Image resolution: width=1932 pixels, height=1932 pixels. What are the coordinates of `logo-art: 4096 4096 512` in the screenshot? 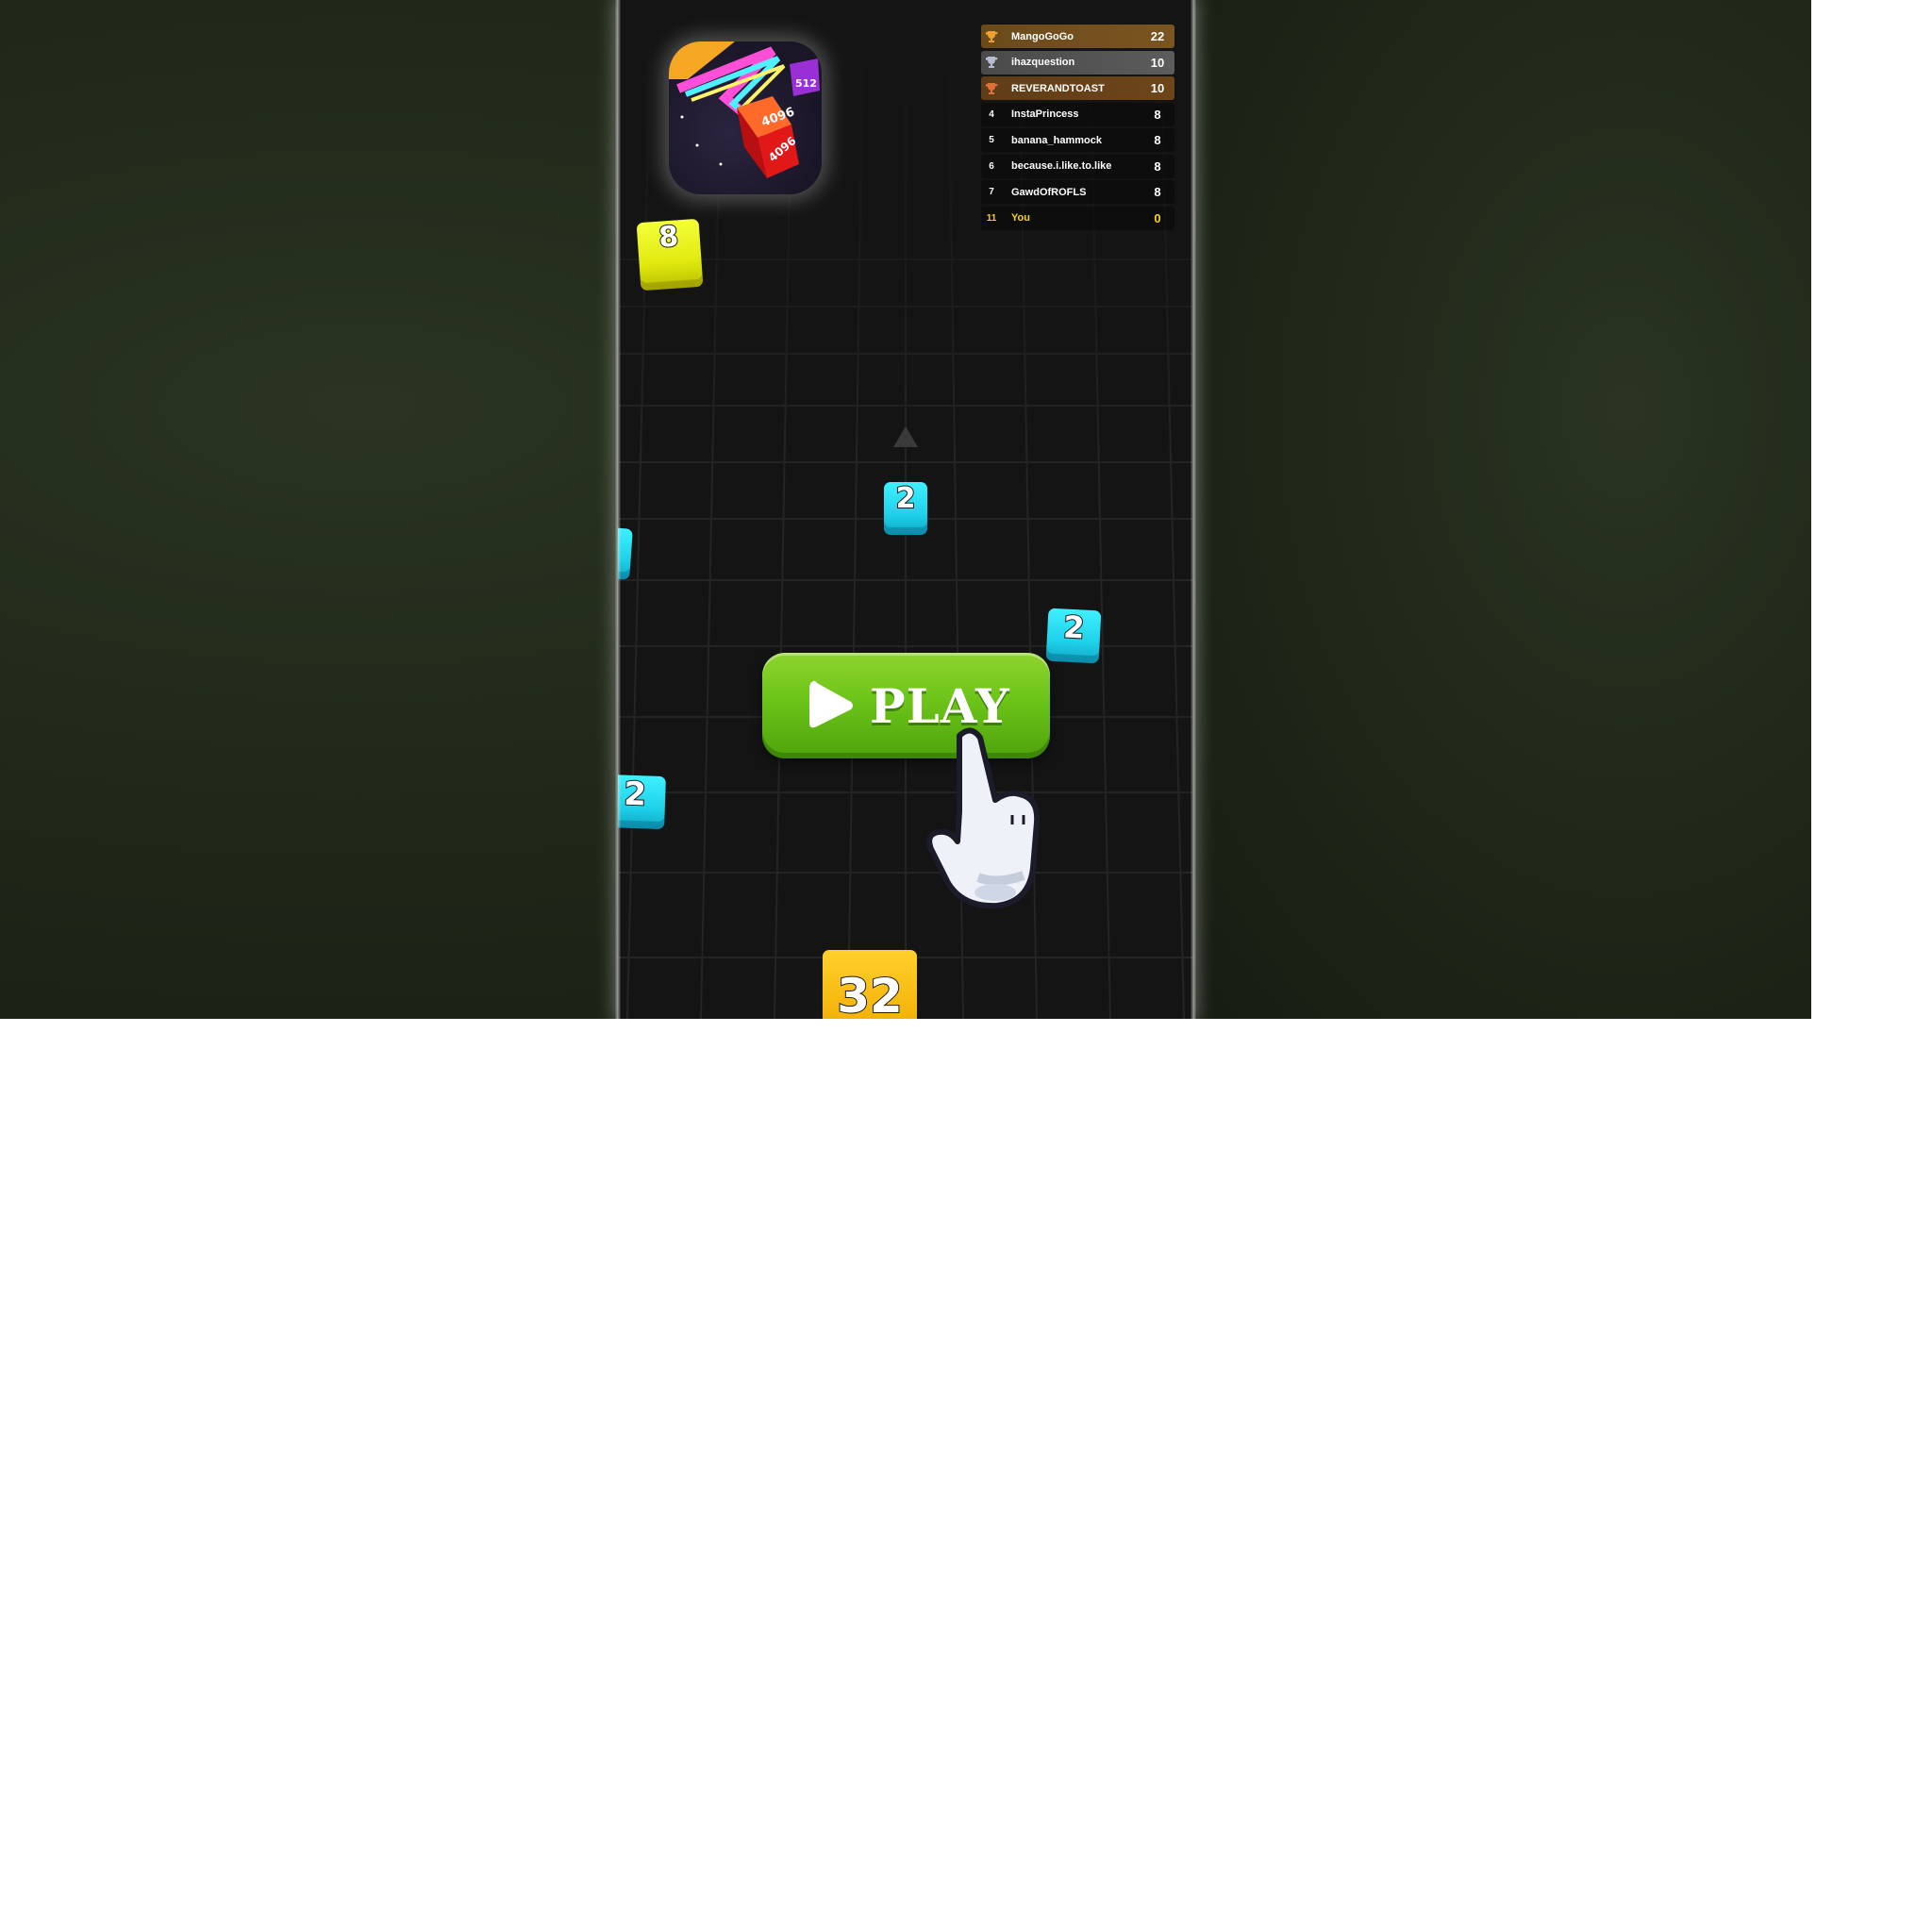 It's located at (745, 110).